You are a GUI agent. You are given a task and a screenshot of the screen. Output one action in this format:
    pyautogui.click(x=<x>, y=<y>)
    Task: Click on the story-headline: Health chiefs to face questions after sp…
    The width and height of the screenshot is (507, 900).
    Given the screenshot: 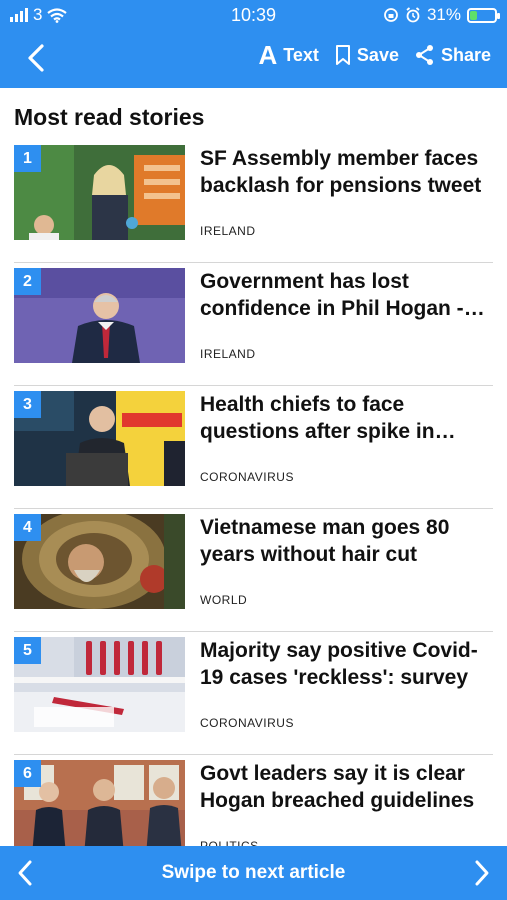 What is the action you would take?
    pyautogui.click(x=317, y=418)
    